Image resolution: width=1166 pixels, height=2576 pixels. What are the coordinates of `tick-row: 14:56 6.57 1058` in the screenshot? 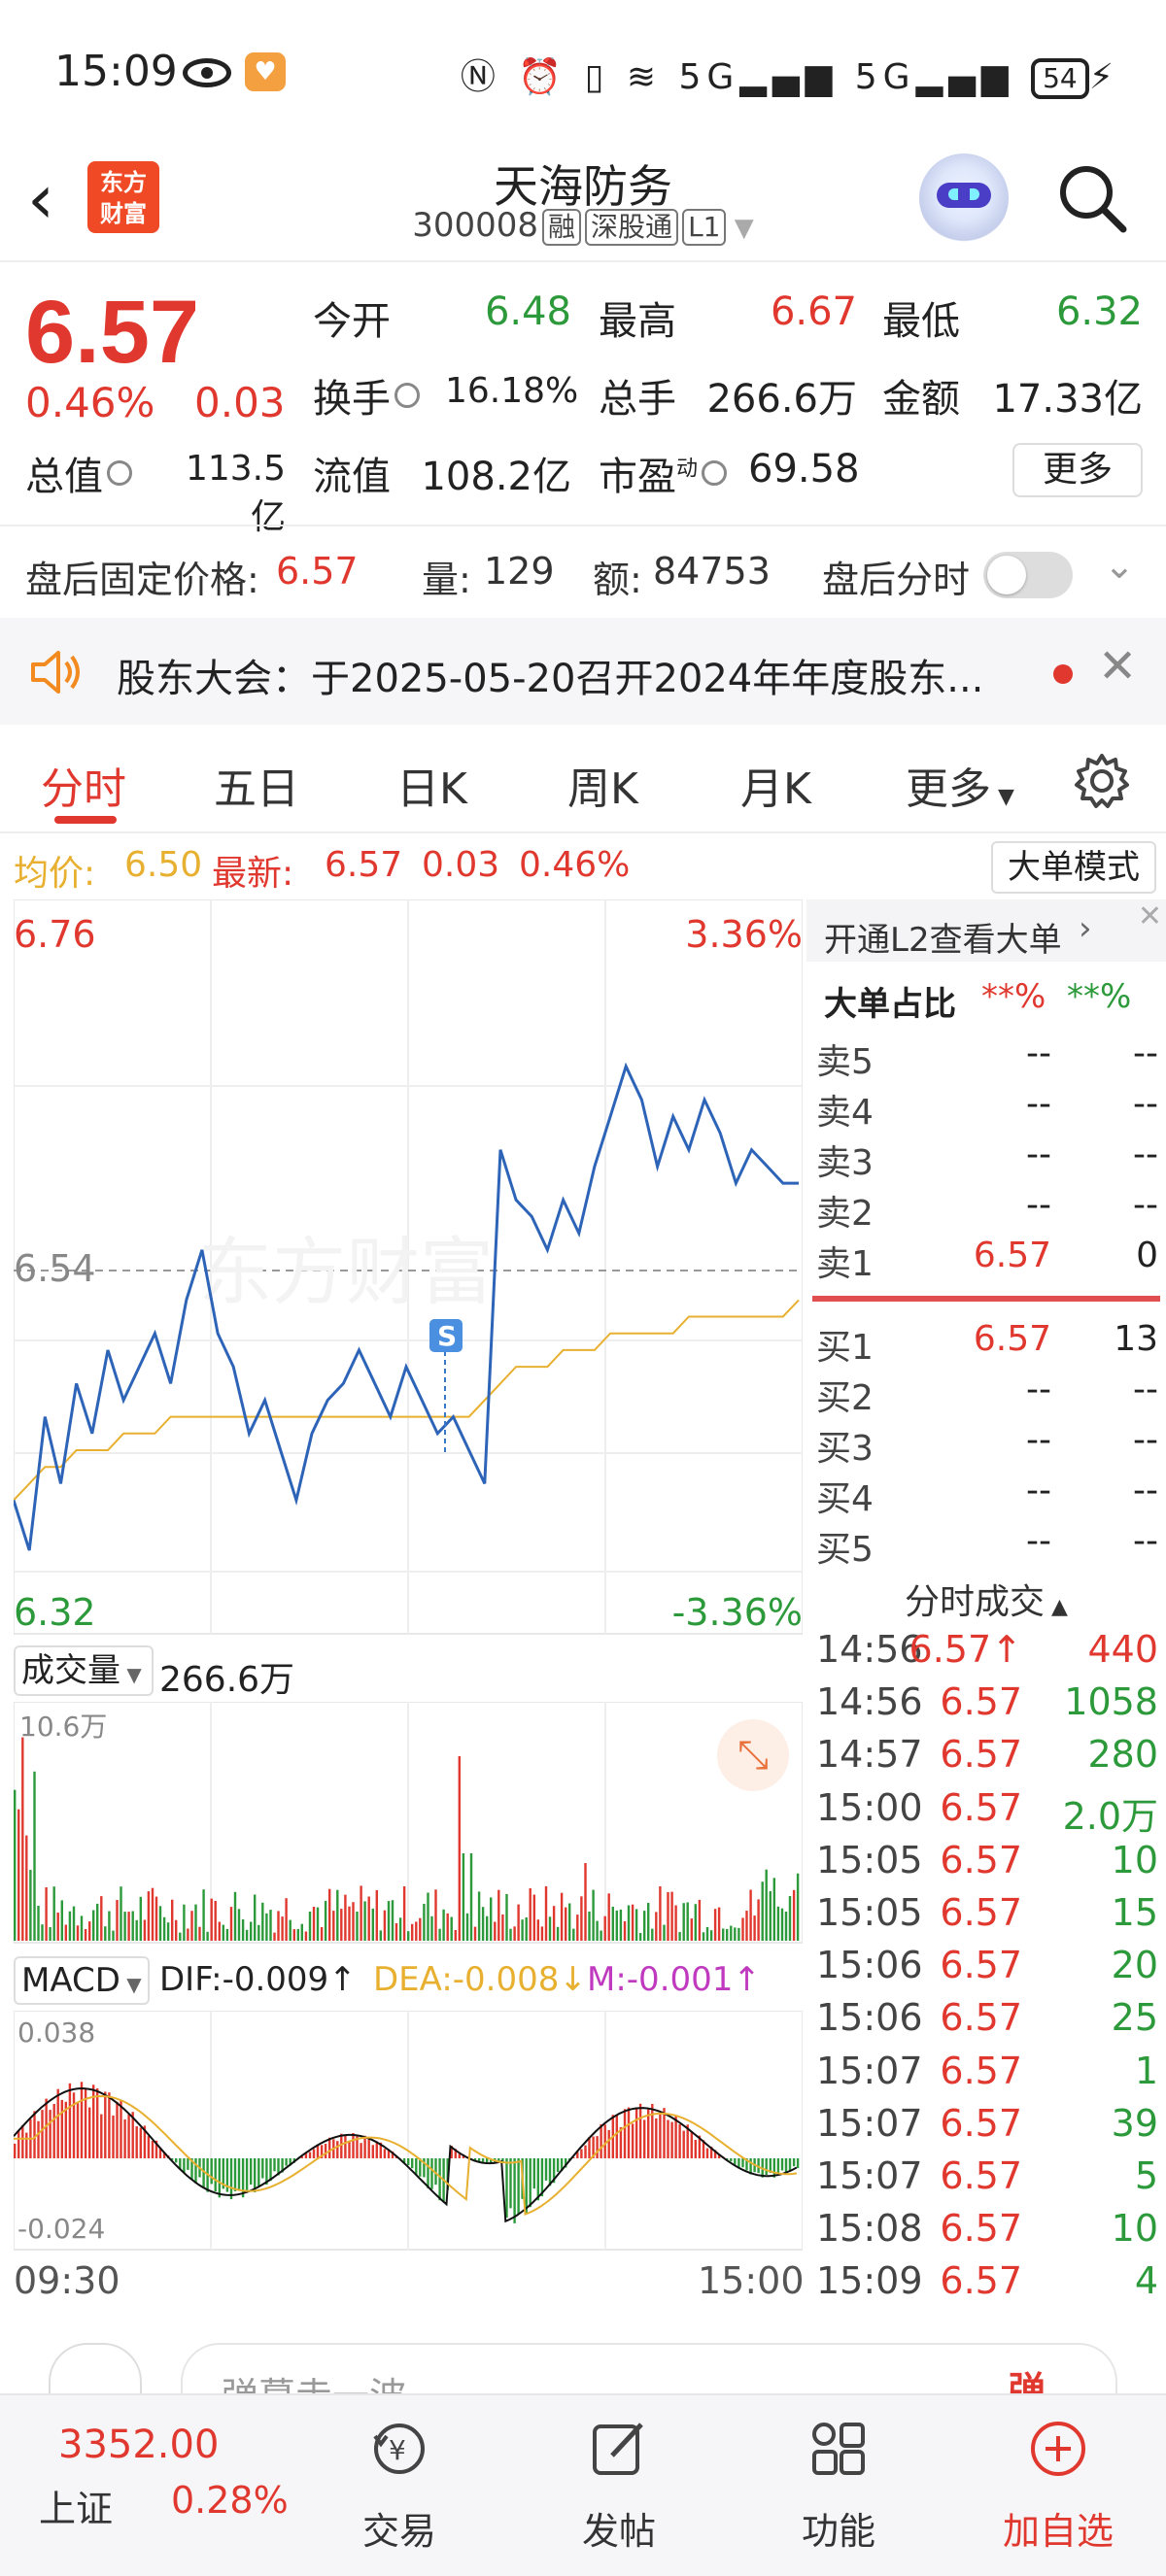 It's located at (987, 1706).